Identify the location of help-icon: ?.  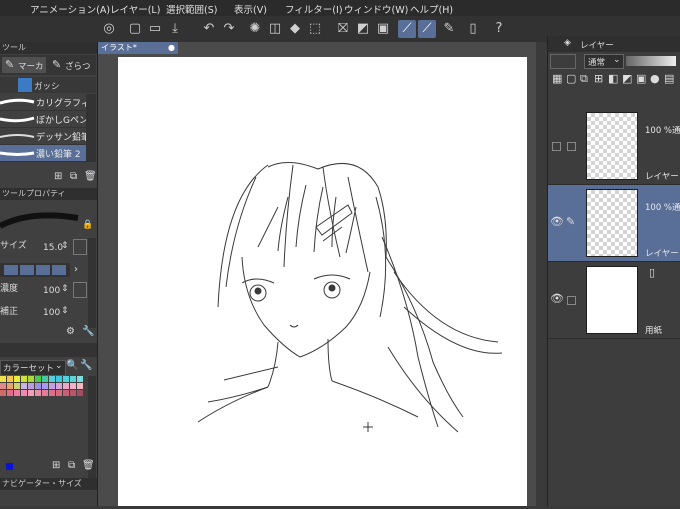
(499, 29).